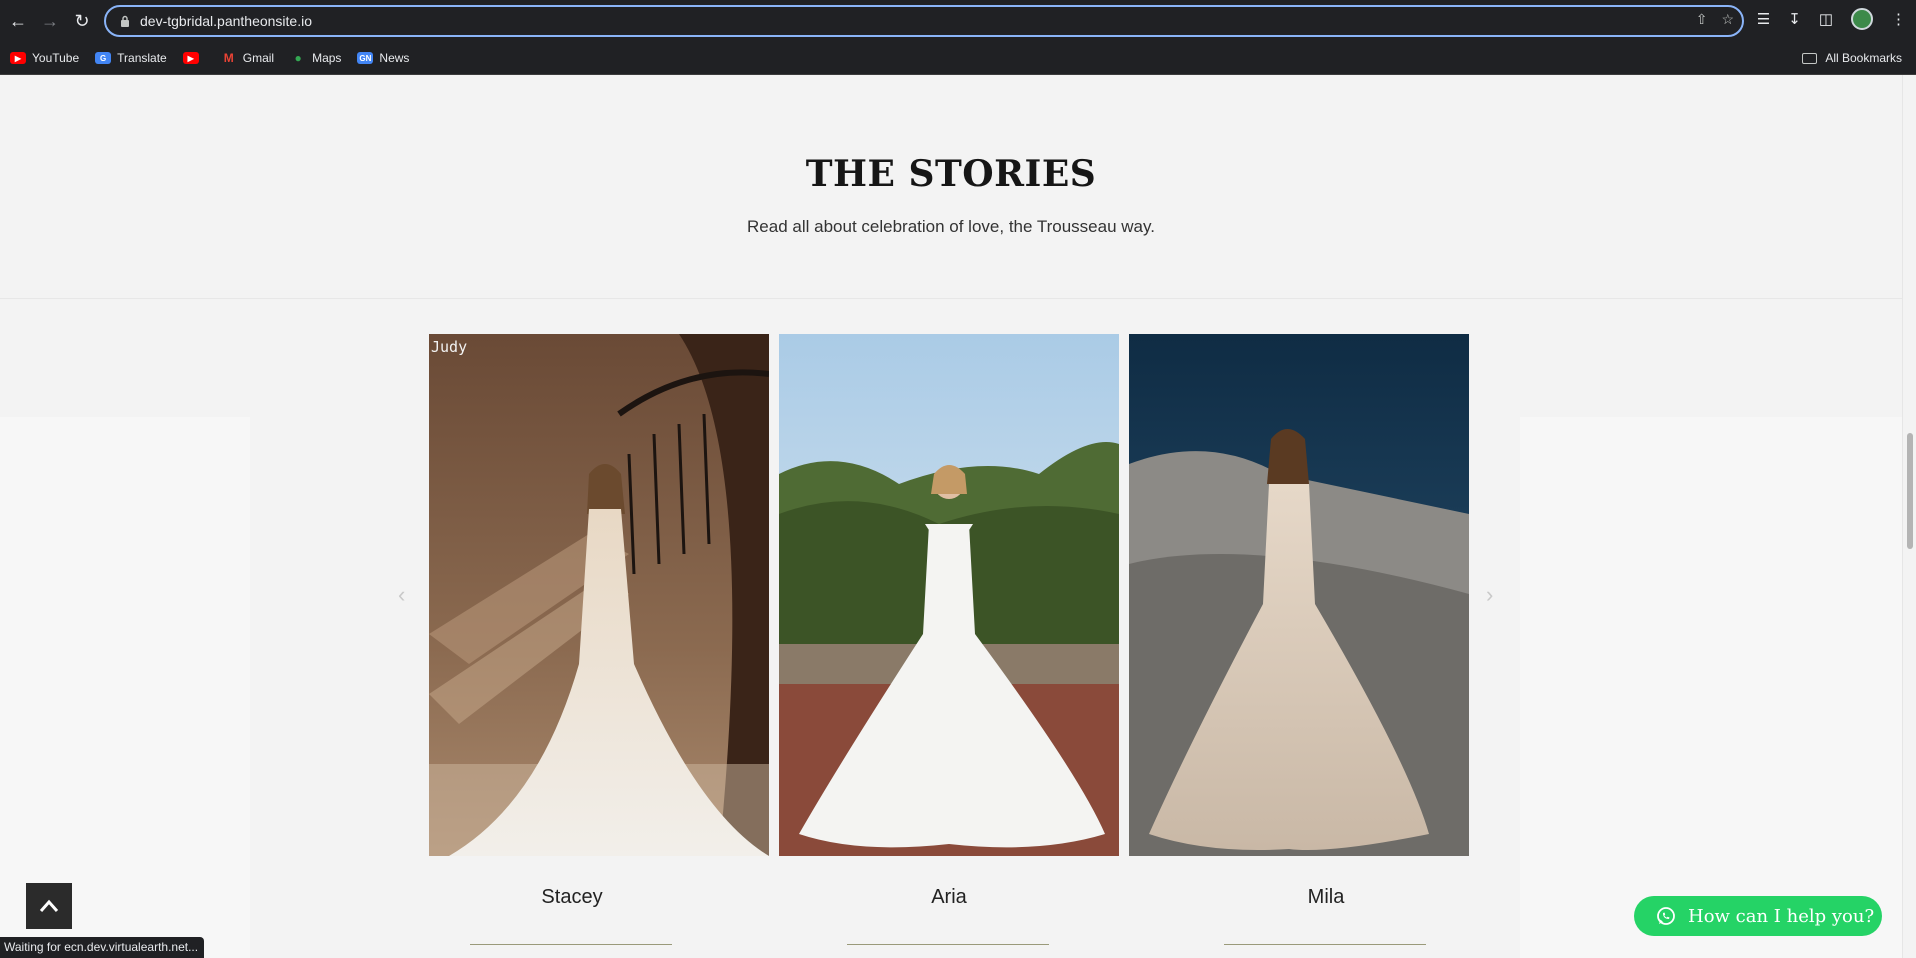  I want to click on story-card-image: Judy, so click(599, 595).